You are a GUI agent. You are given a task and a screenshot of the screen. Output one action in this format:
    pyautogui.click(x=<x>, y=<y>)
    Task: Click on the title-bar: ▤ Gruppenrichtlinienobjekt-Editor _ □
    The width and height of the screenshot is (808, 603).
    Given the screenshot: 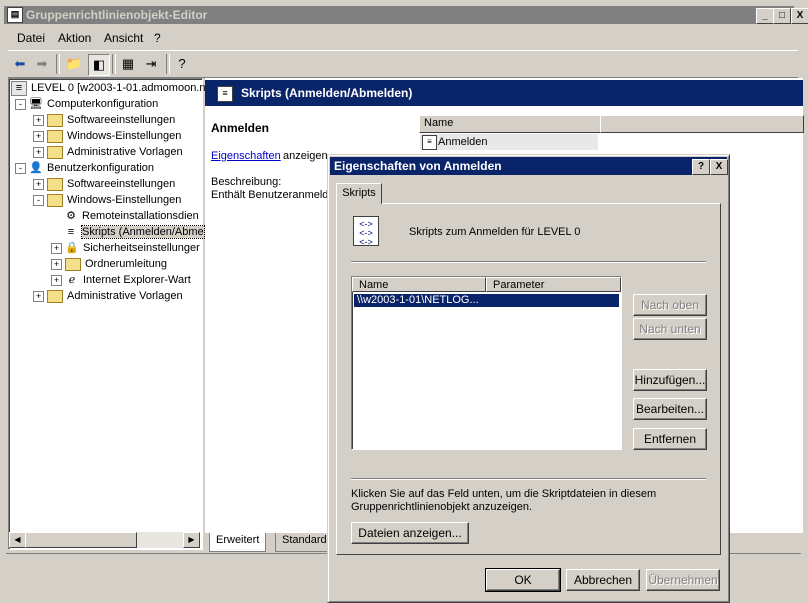 What is the action you would take?
    pyautogui.click(x=399, y=15)
    